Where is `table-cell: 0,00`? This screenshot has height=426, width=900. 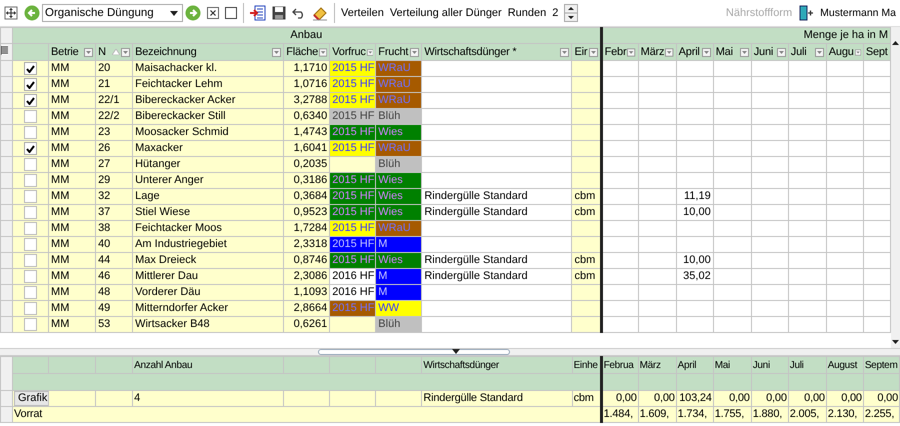
table-cell: 0,00 is located at coordinates (732, 398).